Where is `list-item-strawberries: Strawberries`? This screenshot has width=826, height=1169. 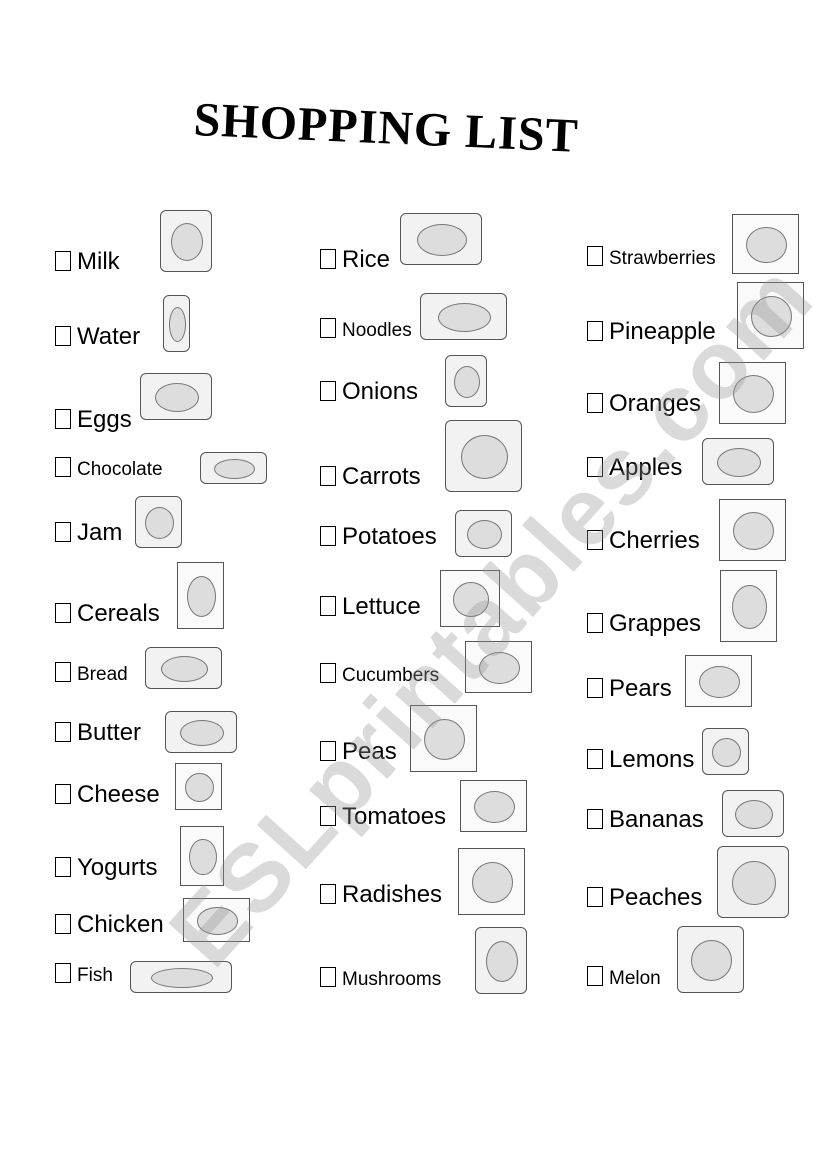
list-item-strawberries: Strawberries is located at coordinates (651, 257).